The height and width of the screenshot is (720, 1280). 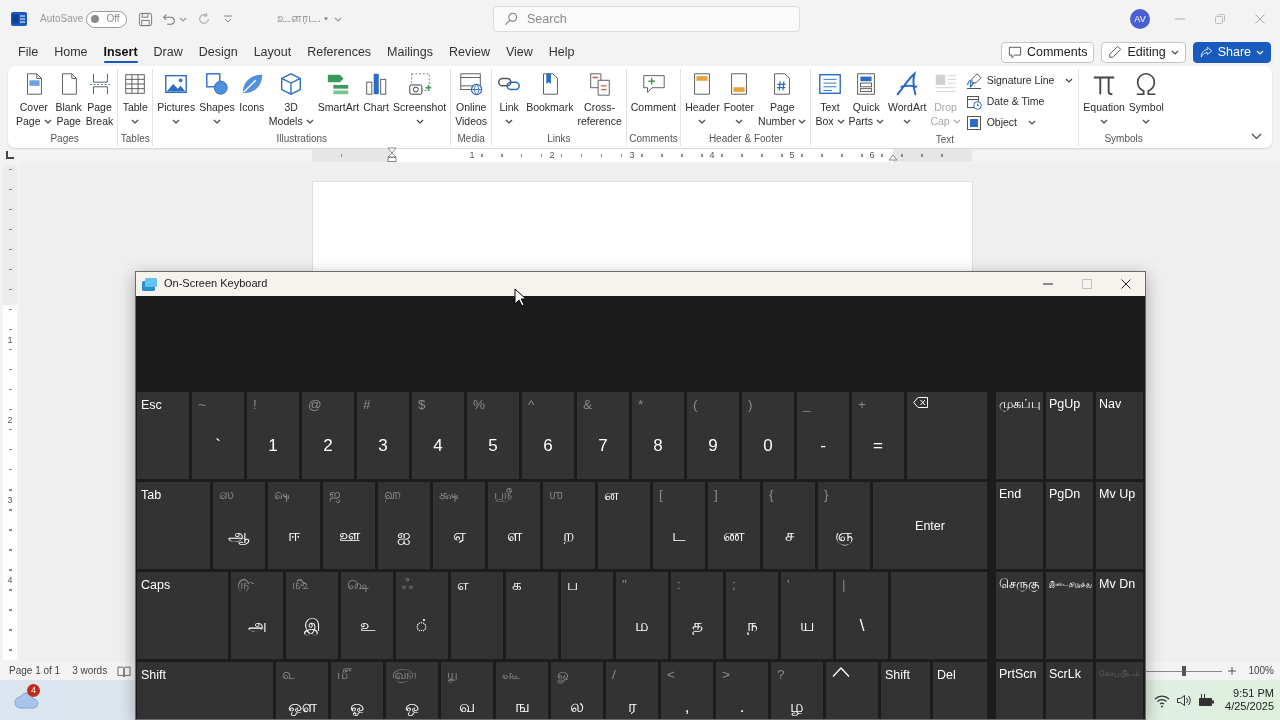 I want to click on keyboard-key: Del, so click(x=960, y=690).